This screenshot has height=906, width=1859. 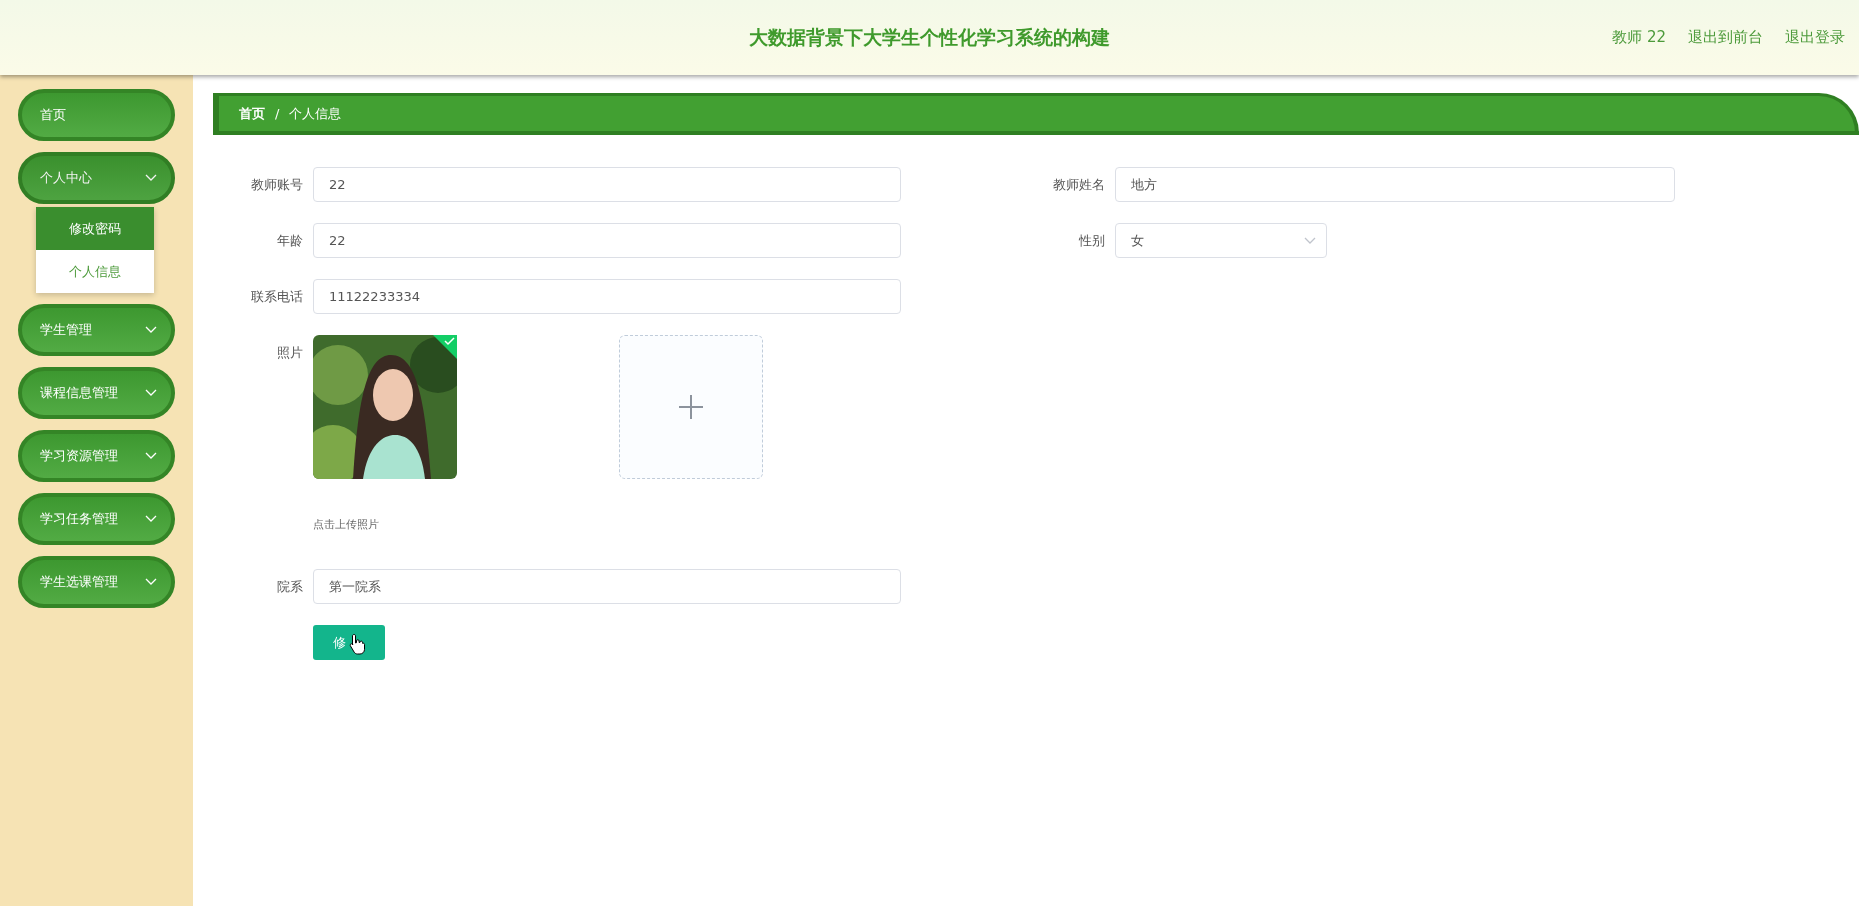 I want to click on field-label: 性别, so click(x=1092, y=241).